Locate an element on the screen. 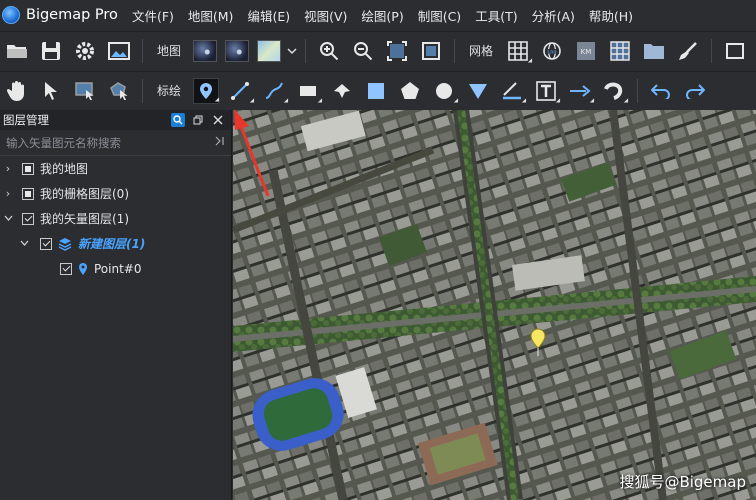 Image resolution: width=756 pixels, height=500 pixels. curved-arrow-tool is located at coordinates (614, 91).